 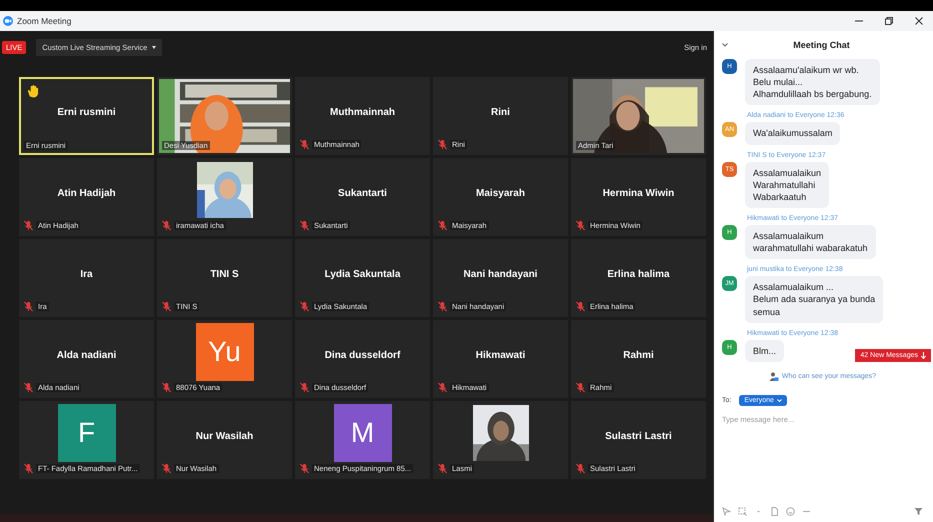 What do you see at coordinates (363, 433) in the screenshot?
I see `participant-avatar: M` at bounding box center [363, 433].